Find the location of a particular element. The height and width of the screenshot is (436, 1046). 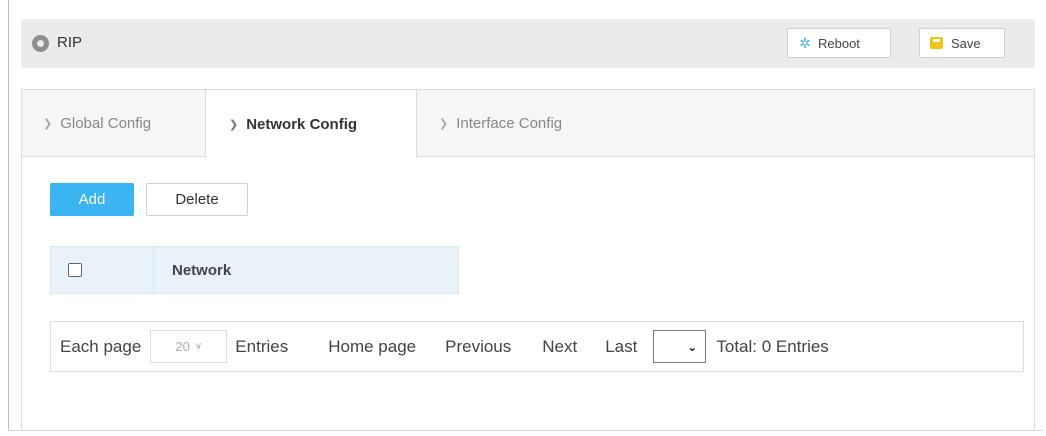

column-header-network: Network is located at coordinates (202, 270).